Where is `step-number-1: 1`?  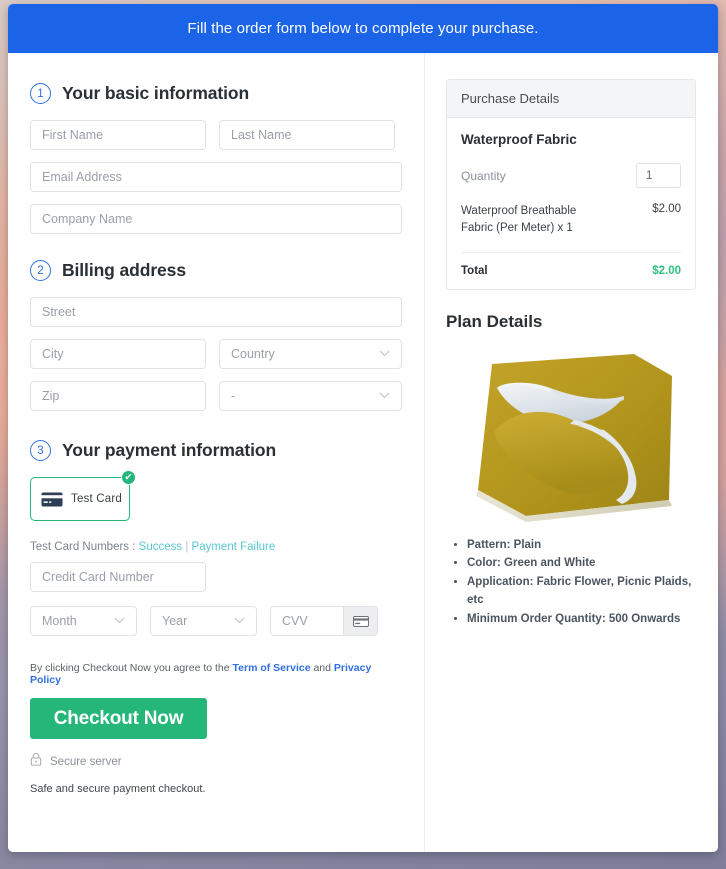 step-number-1: 1 is located at coordinates (40, 93).